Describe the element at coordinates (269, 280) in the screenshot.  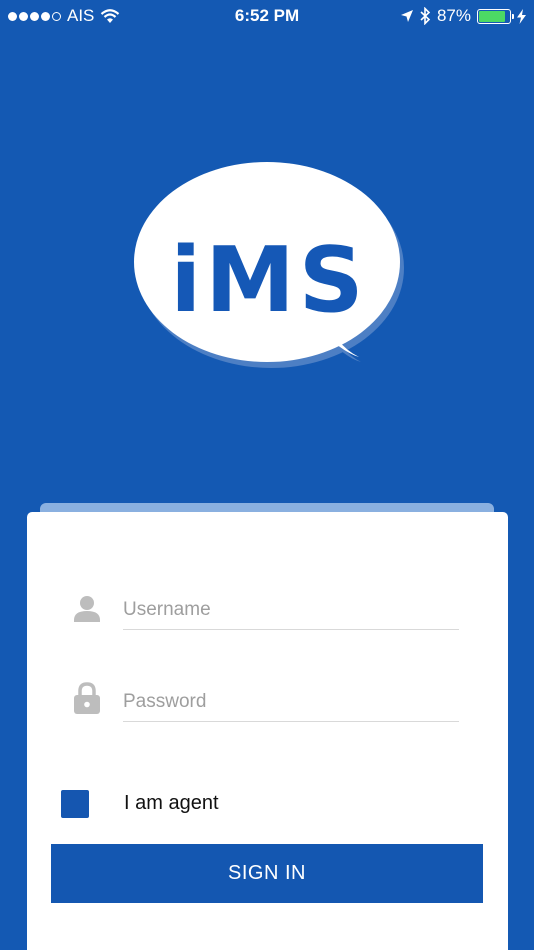
I see `logo-text: iMS` at that location.